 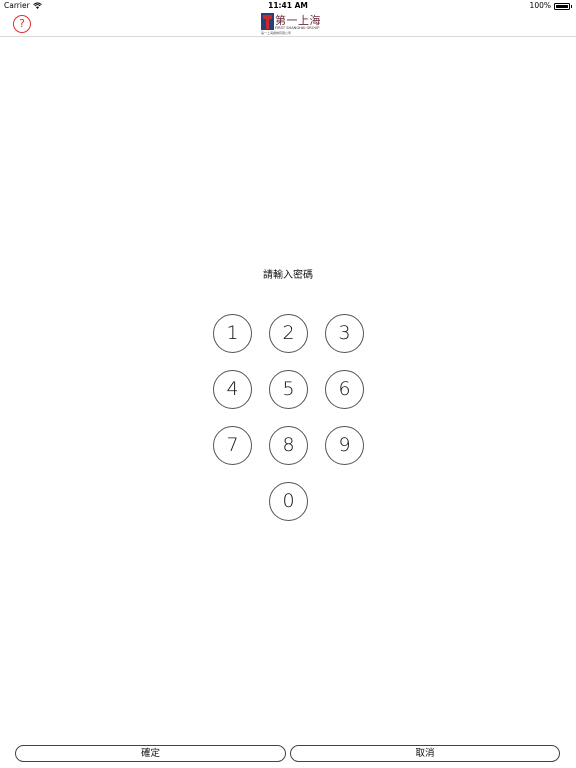 I want to click on key-7: 7, so click(x=232, y=445).